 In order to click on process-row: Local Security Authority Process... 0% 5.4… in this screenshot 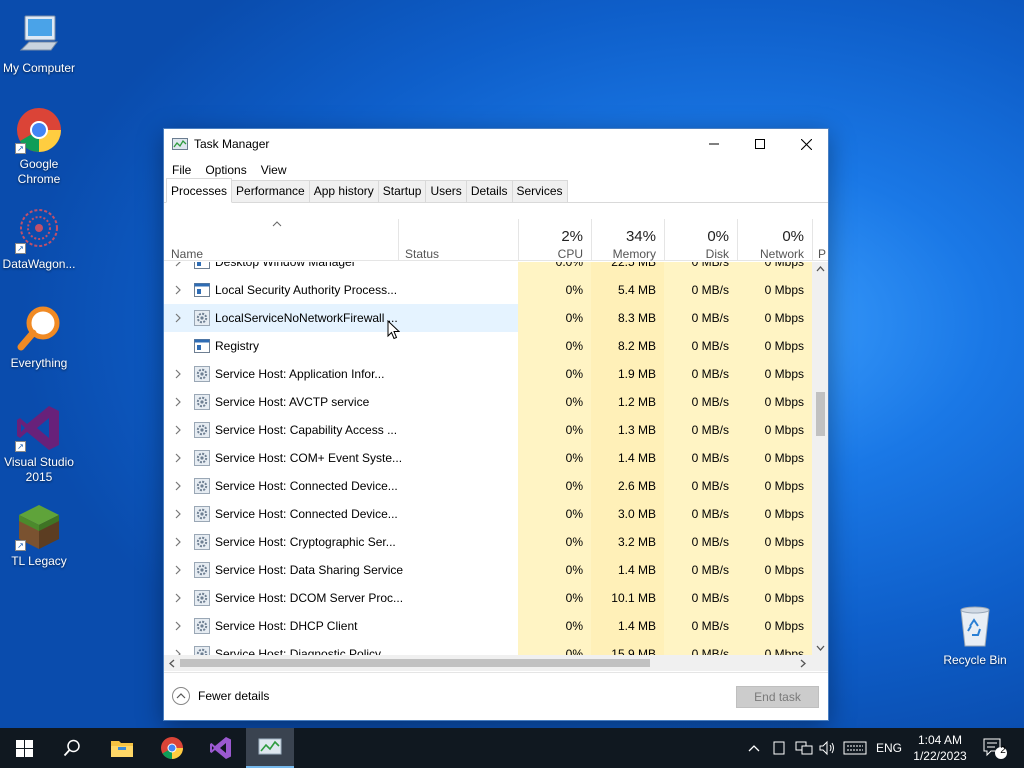, I will do `click(488, 290)`.